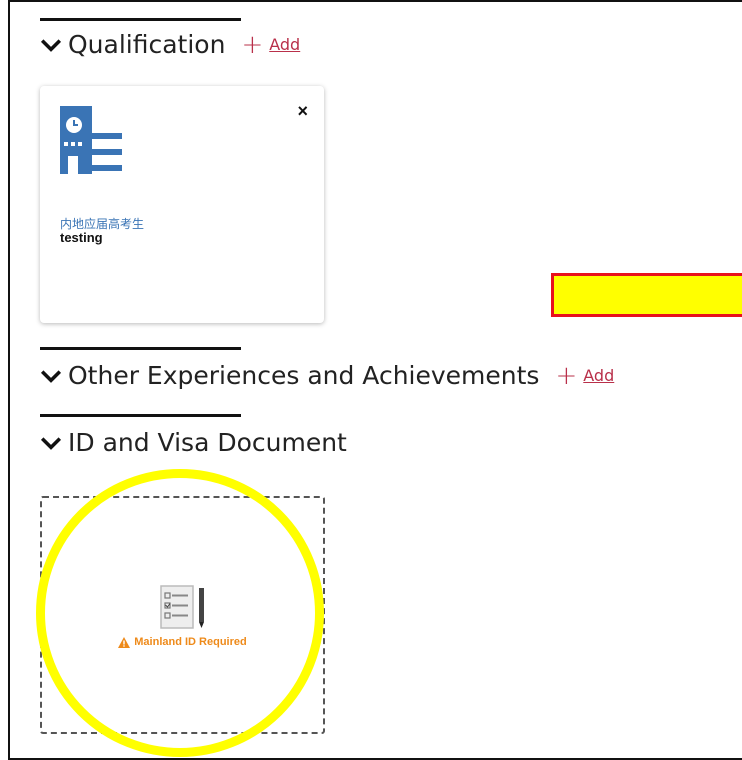 The width and height of the screenshot is (742, 760). I want to click on section-title: Qualification, so click(147, 44).